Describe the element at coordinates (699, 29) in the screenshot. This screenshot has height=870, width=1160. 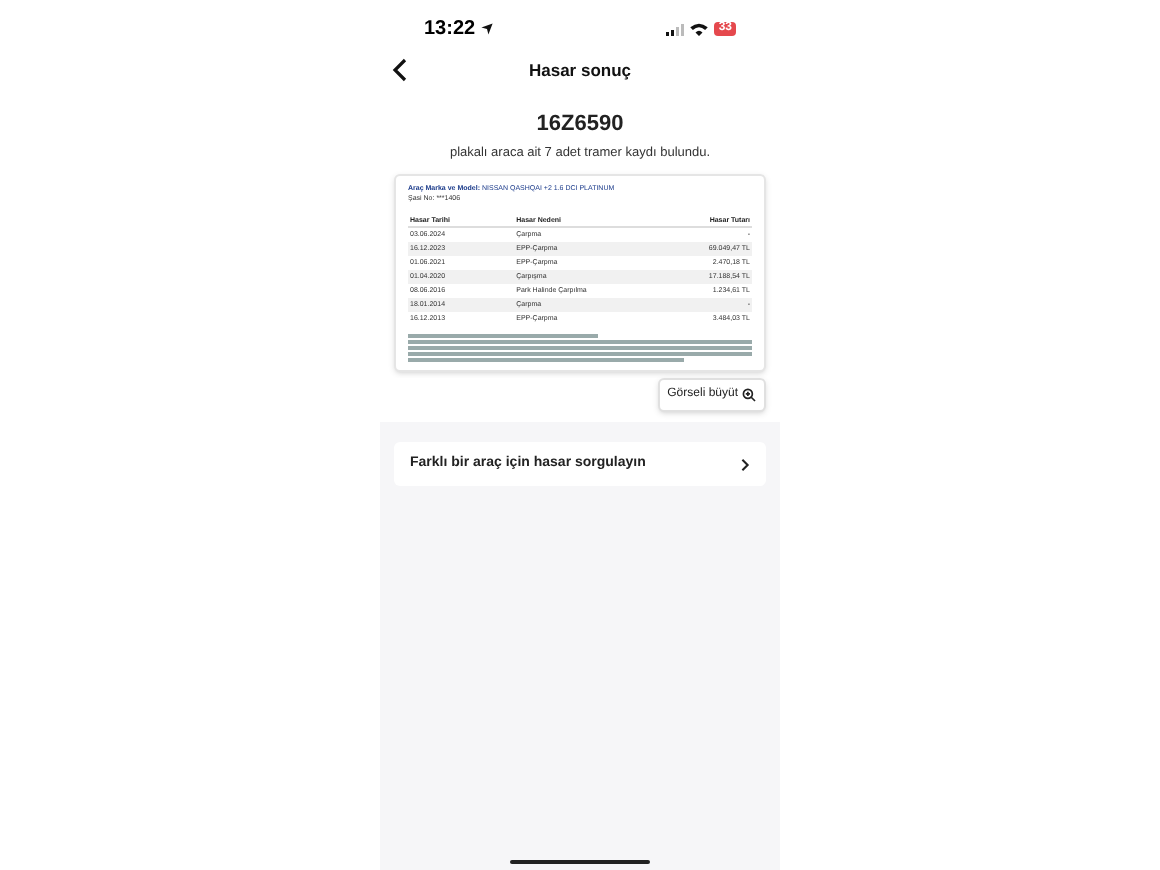
I see `wifi-icon` at that location.